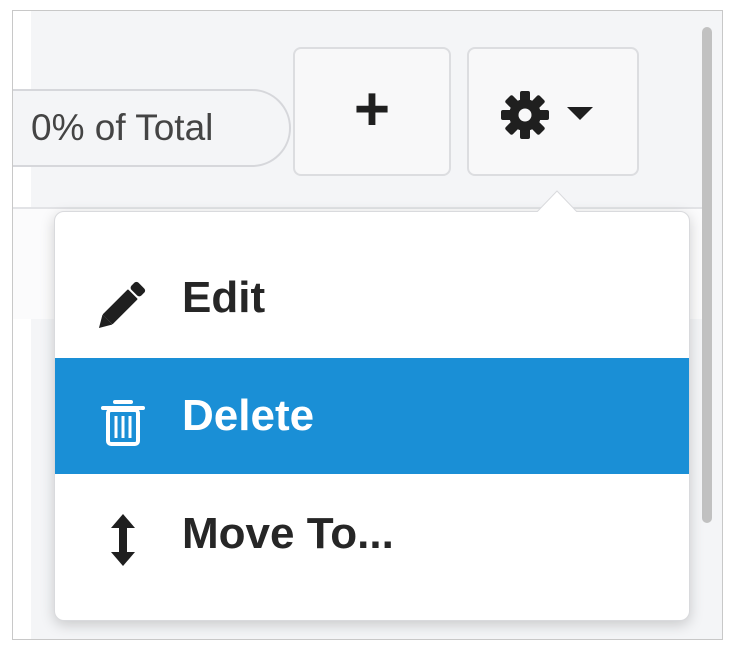 The height and width of the screenshot is (648, 731). What do you see at coordinates (123, 304) in the screenshot?
I see `pencil-icon` at bounding box center [123, 304].